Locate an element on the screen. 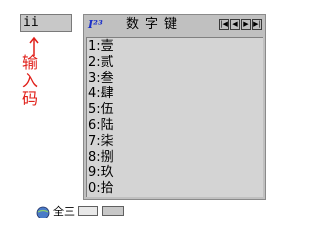 This screenshot has height=240, width=320. input-code-label: 输 入 码 is located at coordinates (32, 81).